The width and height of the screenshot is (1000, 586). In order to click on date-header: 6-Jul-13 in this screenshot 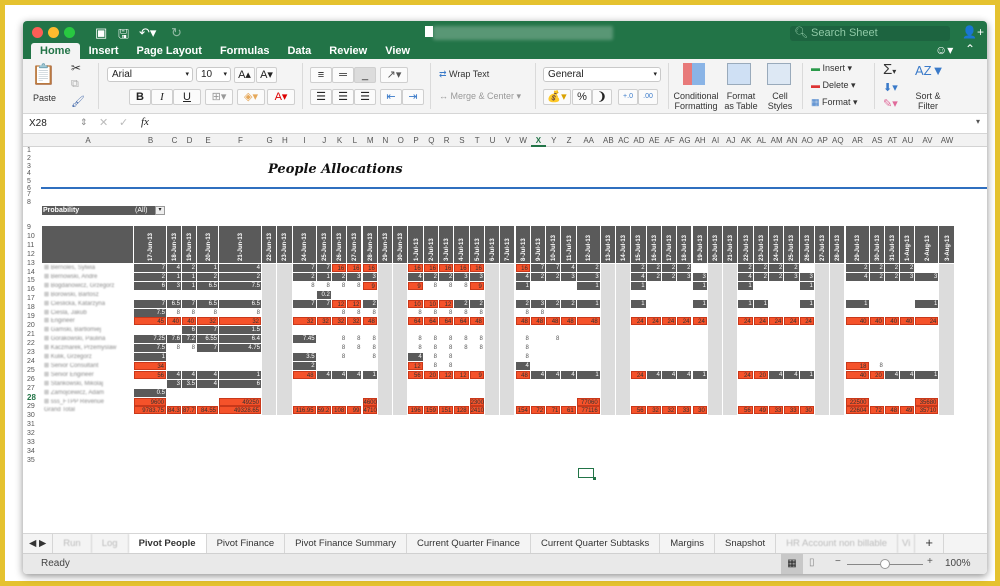, I will do `click(492, 244)`.